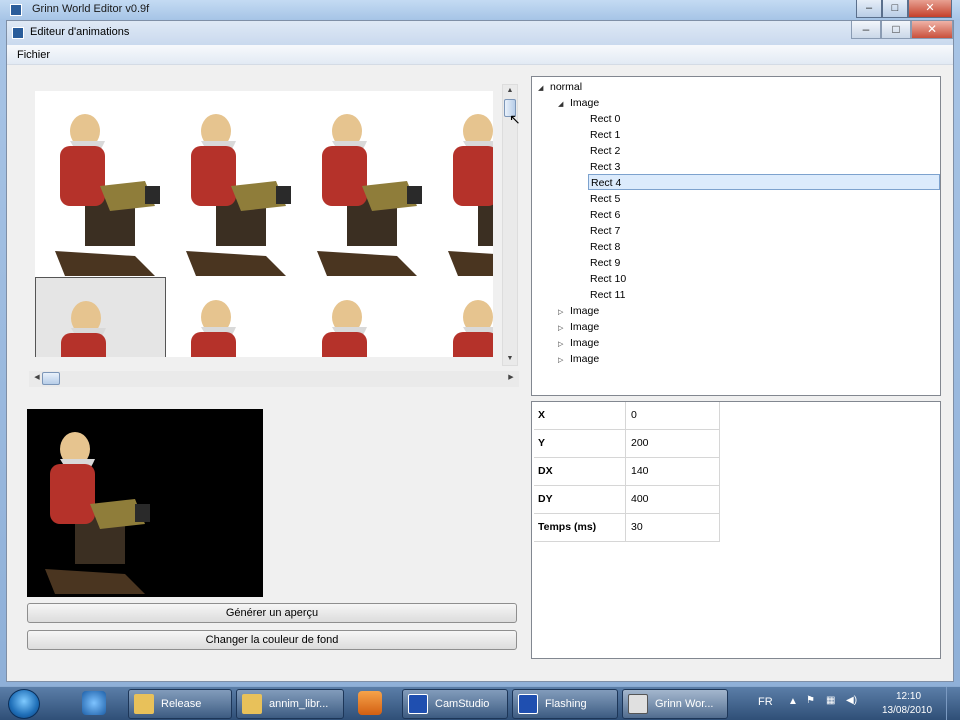 Image resolution: width=960 pixels, height=720 pixels. Describe the element at coordinates (418, 704) in the screenshot. I see `camstudio-icon` at that location.